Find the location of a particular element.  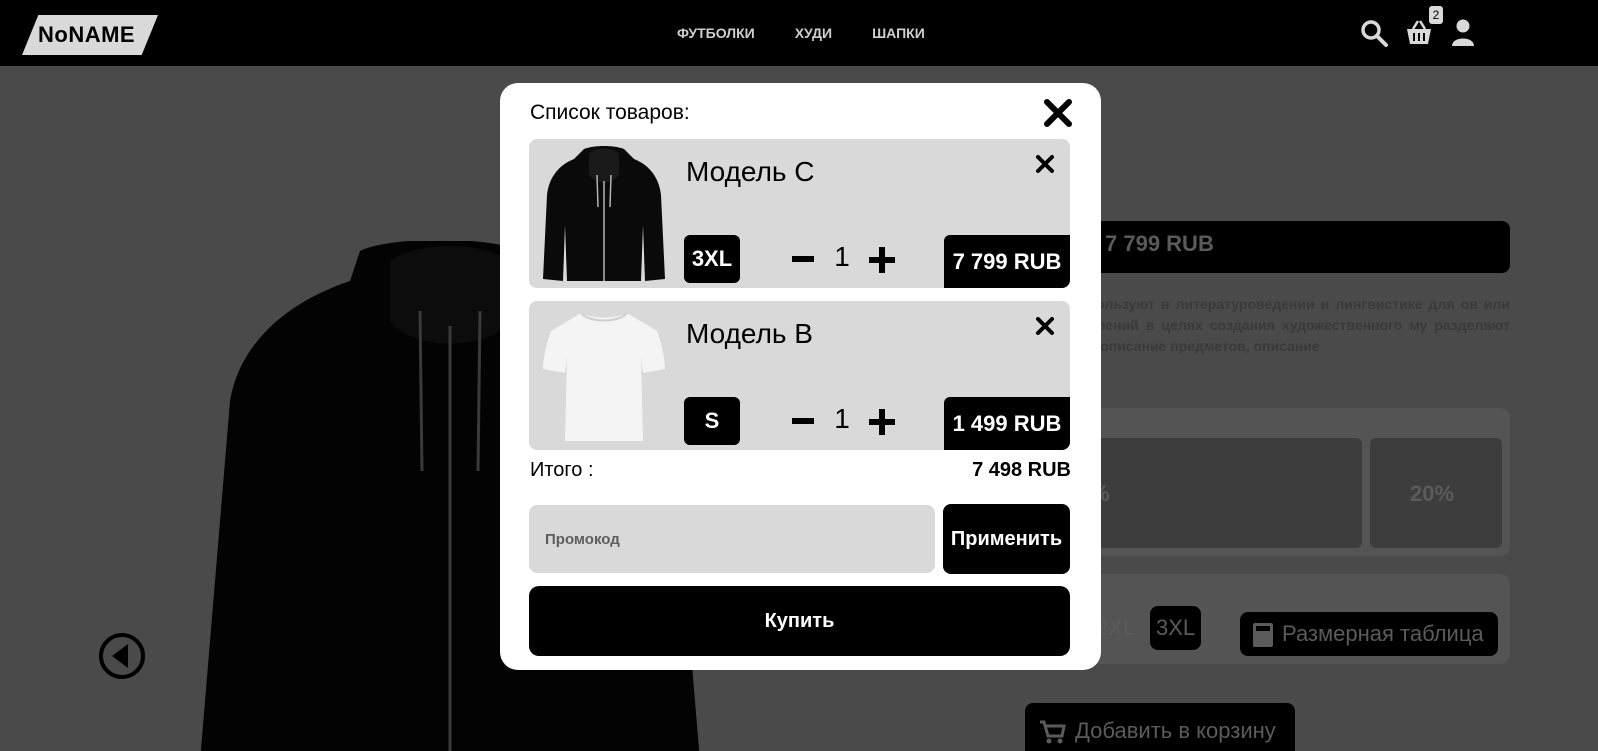

nav-link-caps: ШАПКИ is located at coordinates (898, 33).